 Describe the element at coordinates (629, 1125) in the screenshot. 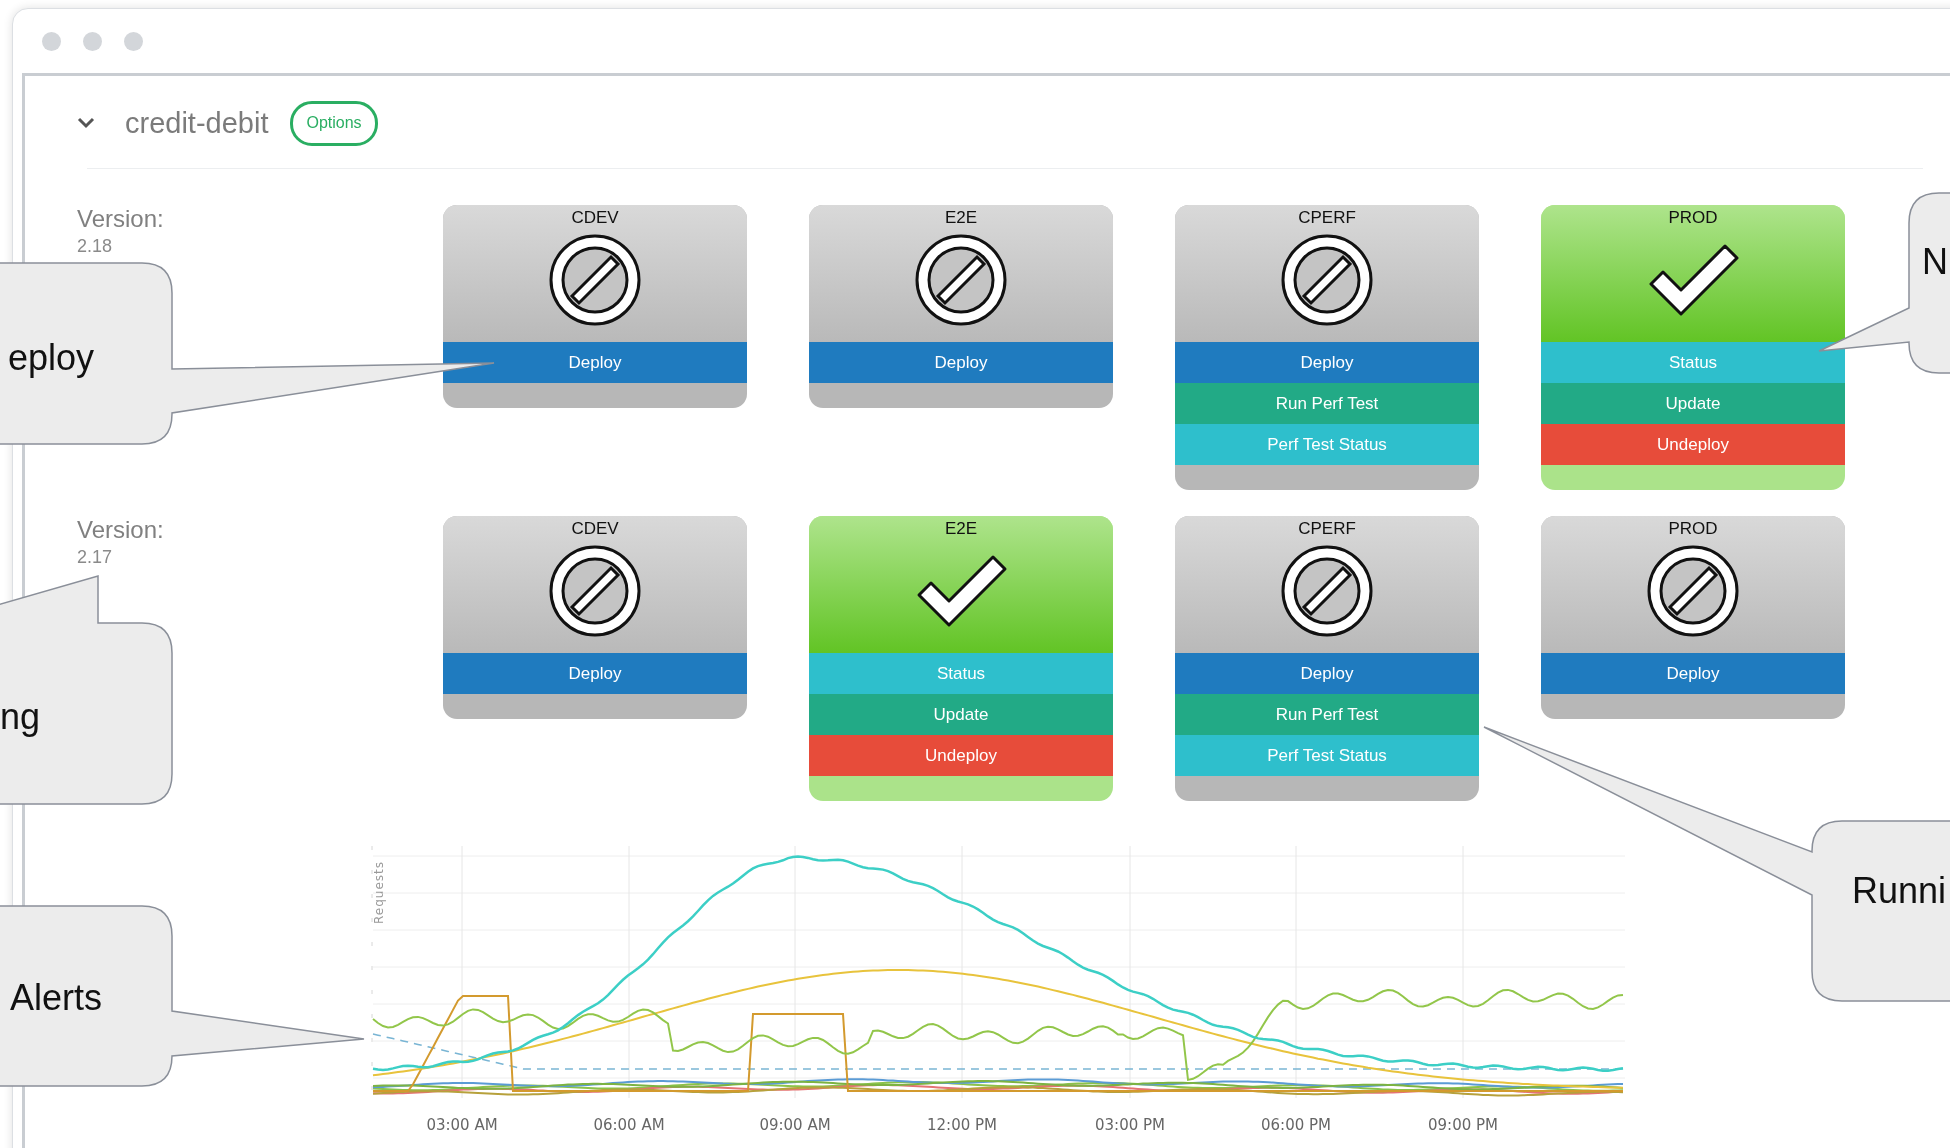

I see `axis-tick-label: 06:00 AM` at that location.